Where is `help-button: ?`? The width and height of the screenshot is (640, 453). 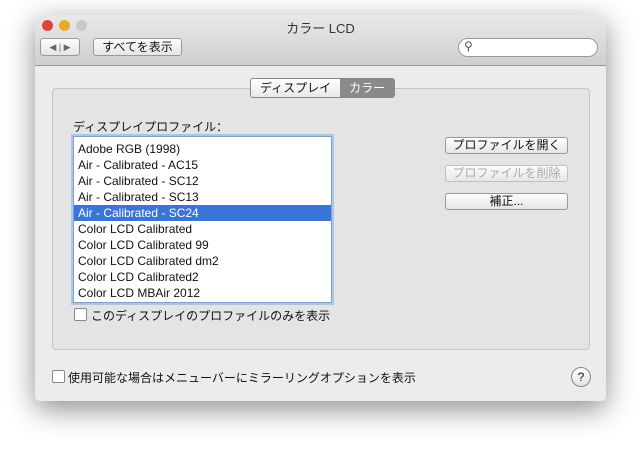 help-button: ? is located at coordinates (581, 377).